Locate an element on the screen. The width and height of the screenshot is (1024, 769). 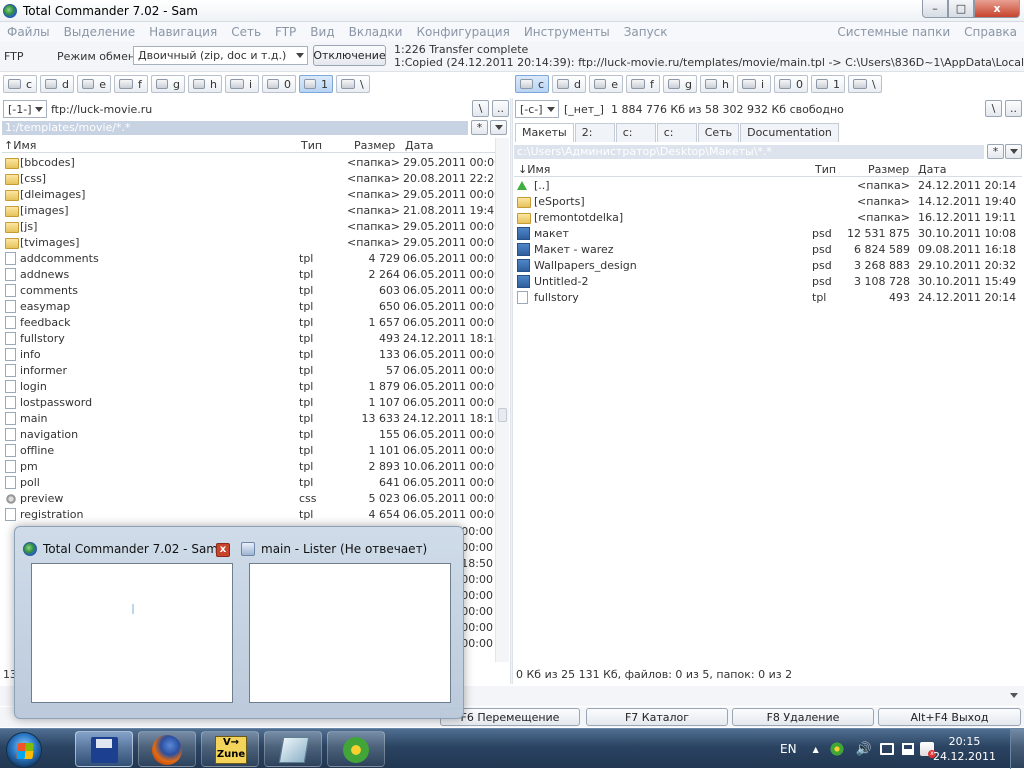
table-row: [dleimages] <папка> 29.05.2011 00:00 is located at coordinates (248, 195).